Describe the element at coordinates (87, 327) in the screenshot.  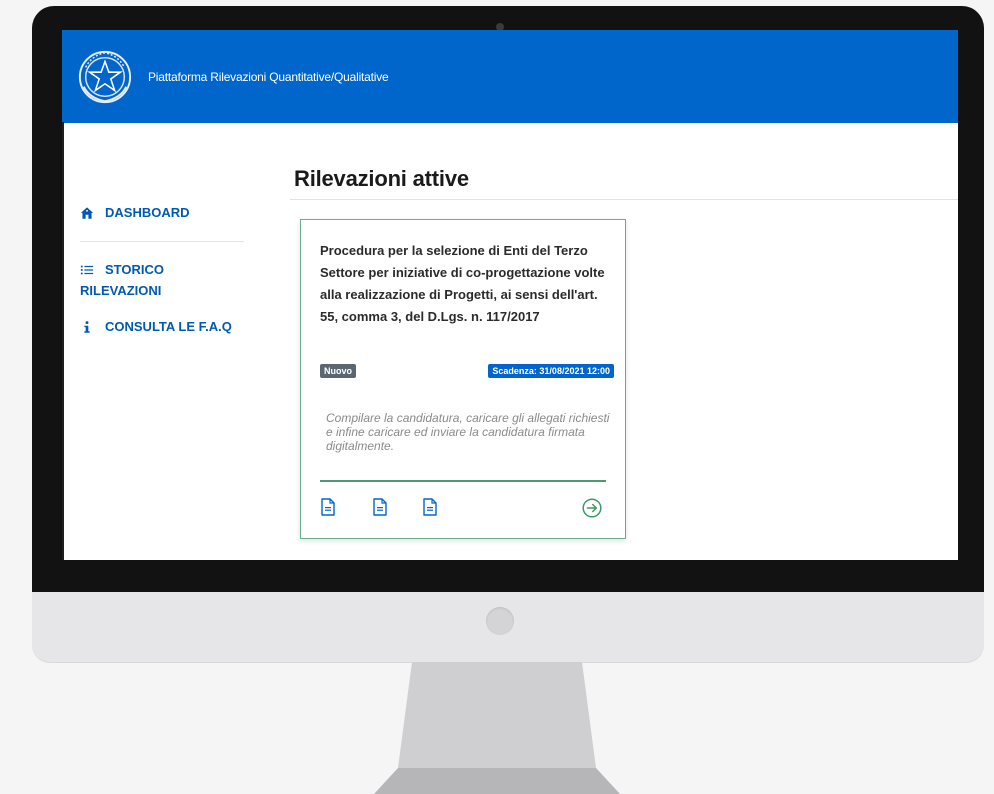
I see `info-icon` at that location.